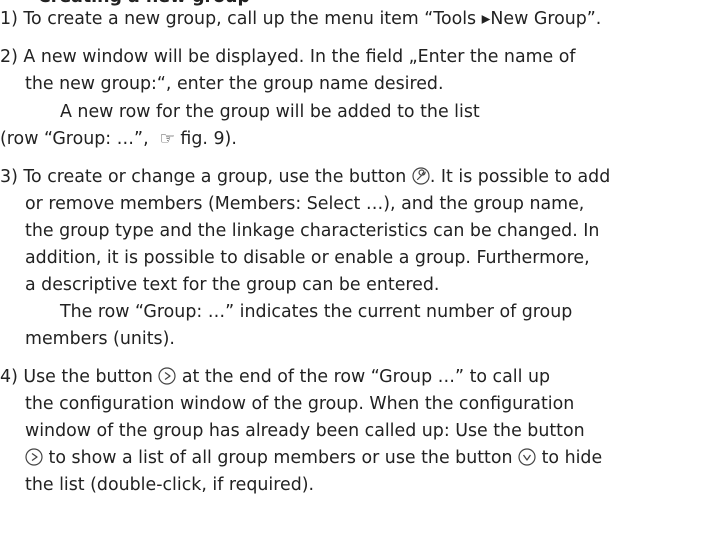  What do you see at coordinates (80, 139) in the screenshot?
I see `item-text: (row “Group: …”,` at bounding box center [80, 139].